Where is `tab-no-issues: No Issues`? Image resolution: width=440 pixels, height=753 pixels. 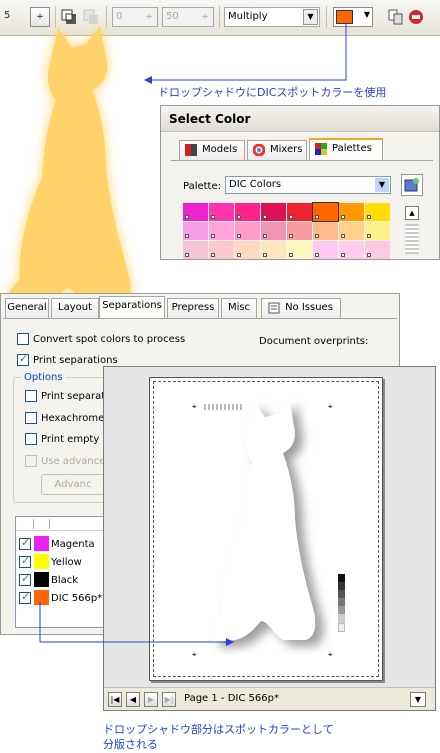 tab-no-issues: No Issues is located at coordinates (301, 308).